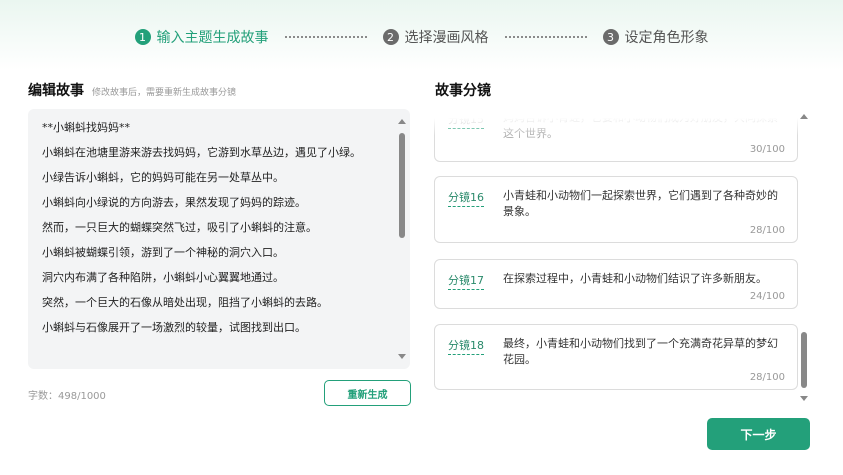  What do you see at coordinates (466, 198) in the screenshot?
I see `storyboard-card-label: 分镜16` at bounding box center [466, 198].